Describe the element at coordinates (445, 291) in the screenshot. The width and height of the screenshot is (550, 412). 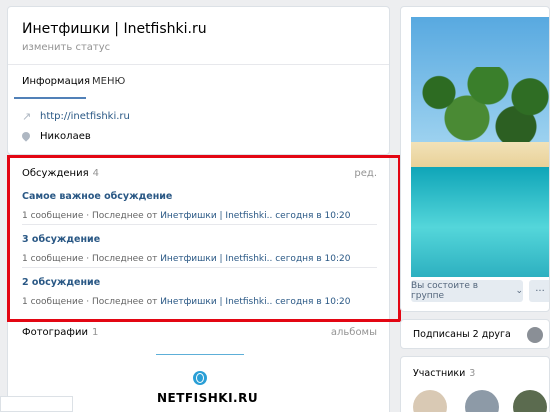
I see `joined-label: Вы состоите в группе` at that location.